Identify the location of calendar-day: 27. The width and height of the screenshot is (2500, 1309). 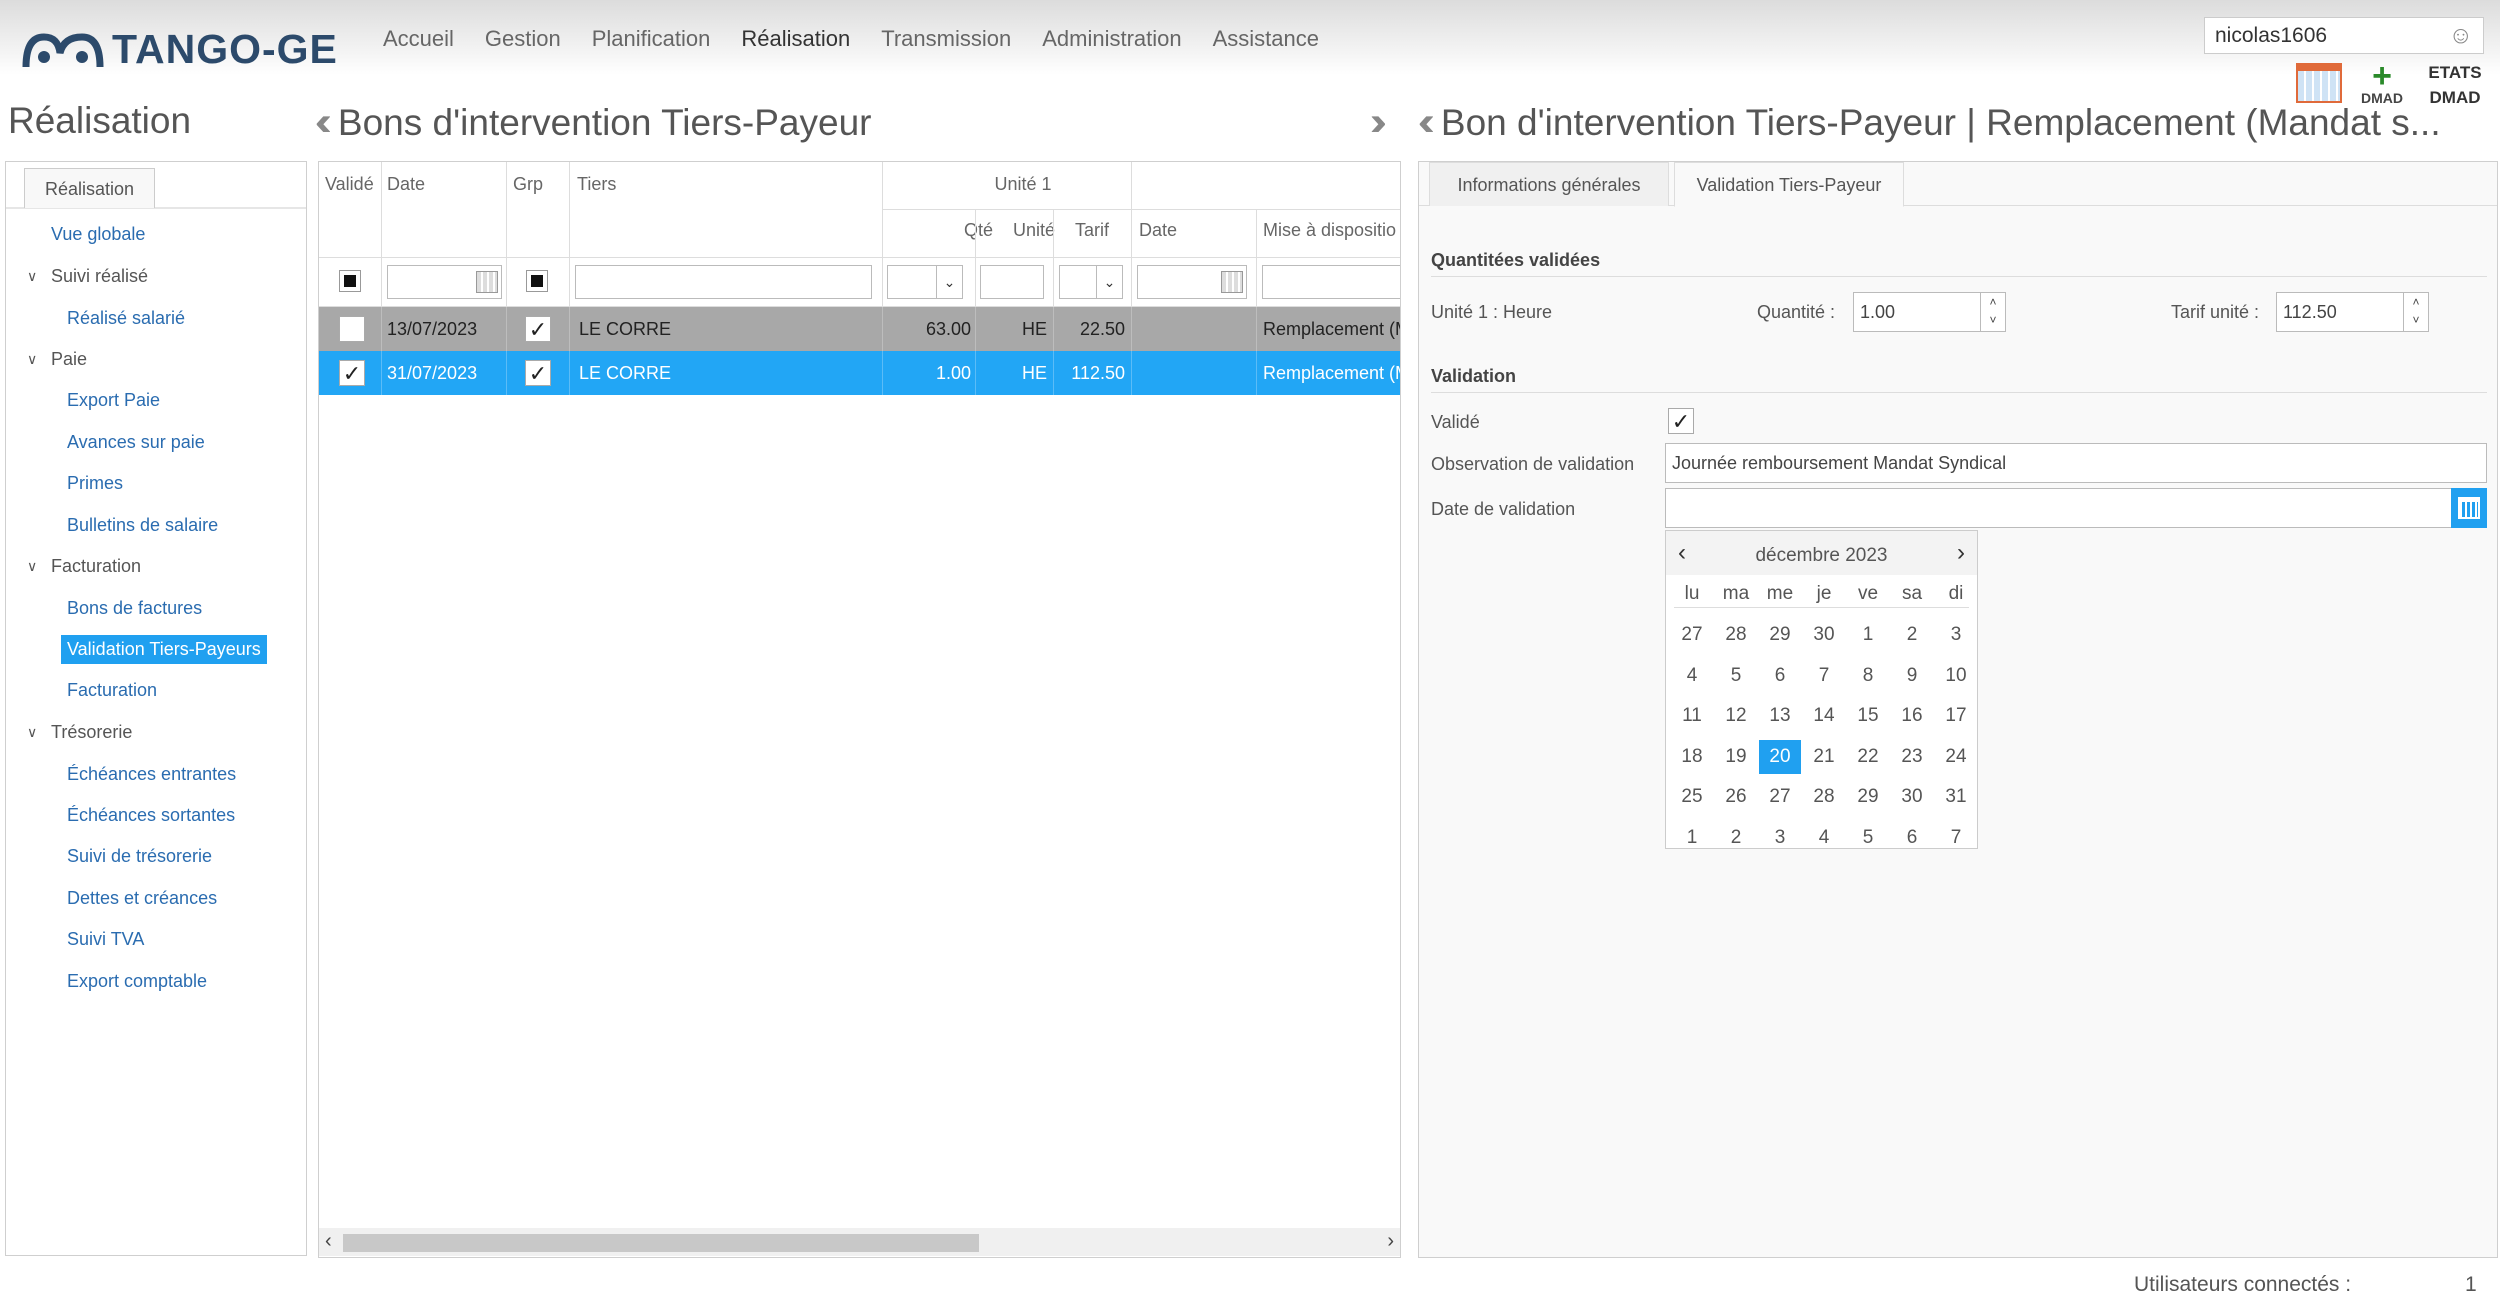
(1692, 635).